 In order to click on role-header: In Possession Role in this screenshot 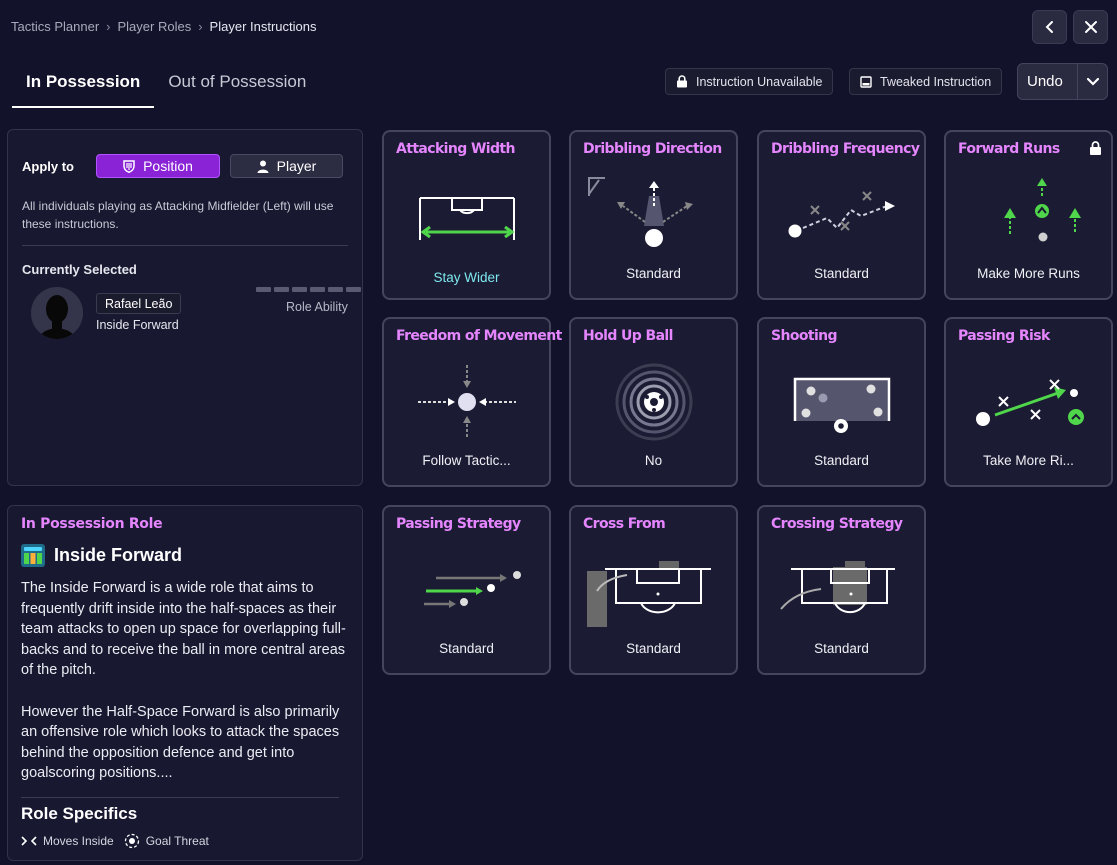, I will do `click(92, 524)`.